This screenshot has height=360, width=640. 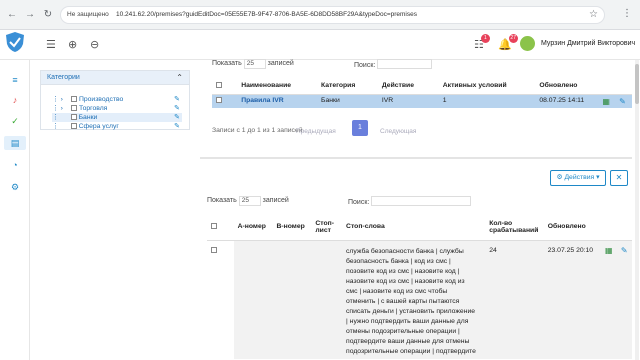 I want to click on category-label: Банки, so click(x=88, y=117).